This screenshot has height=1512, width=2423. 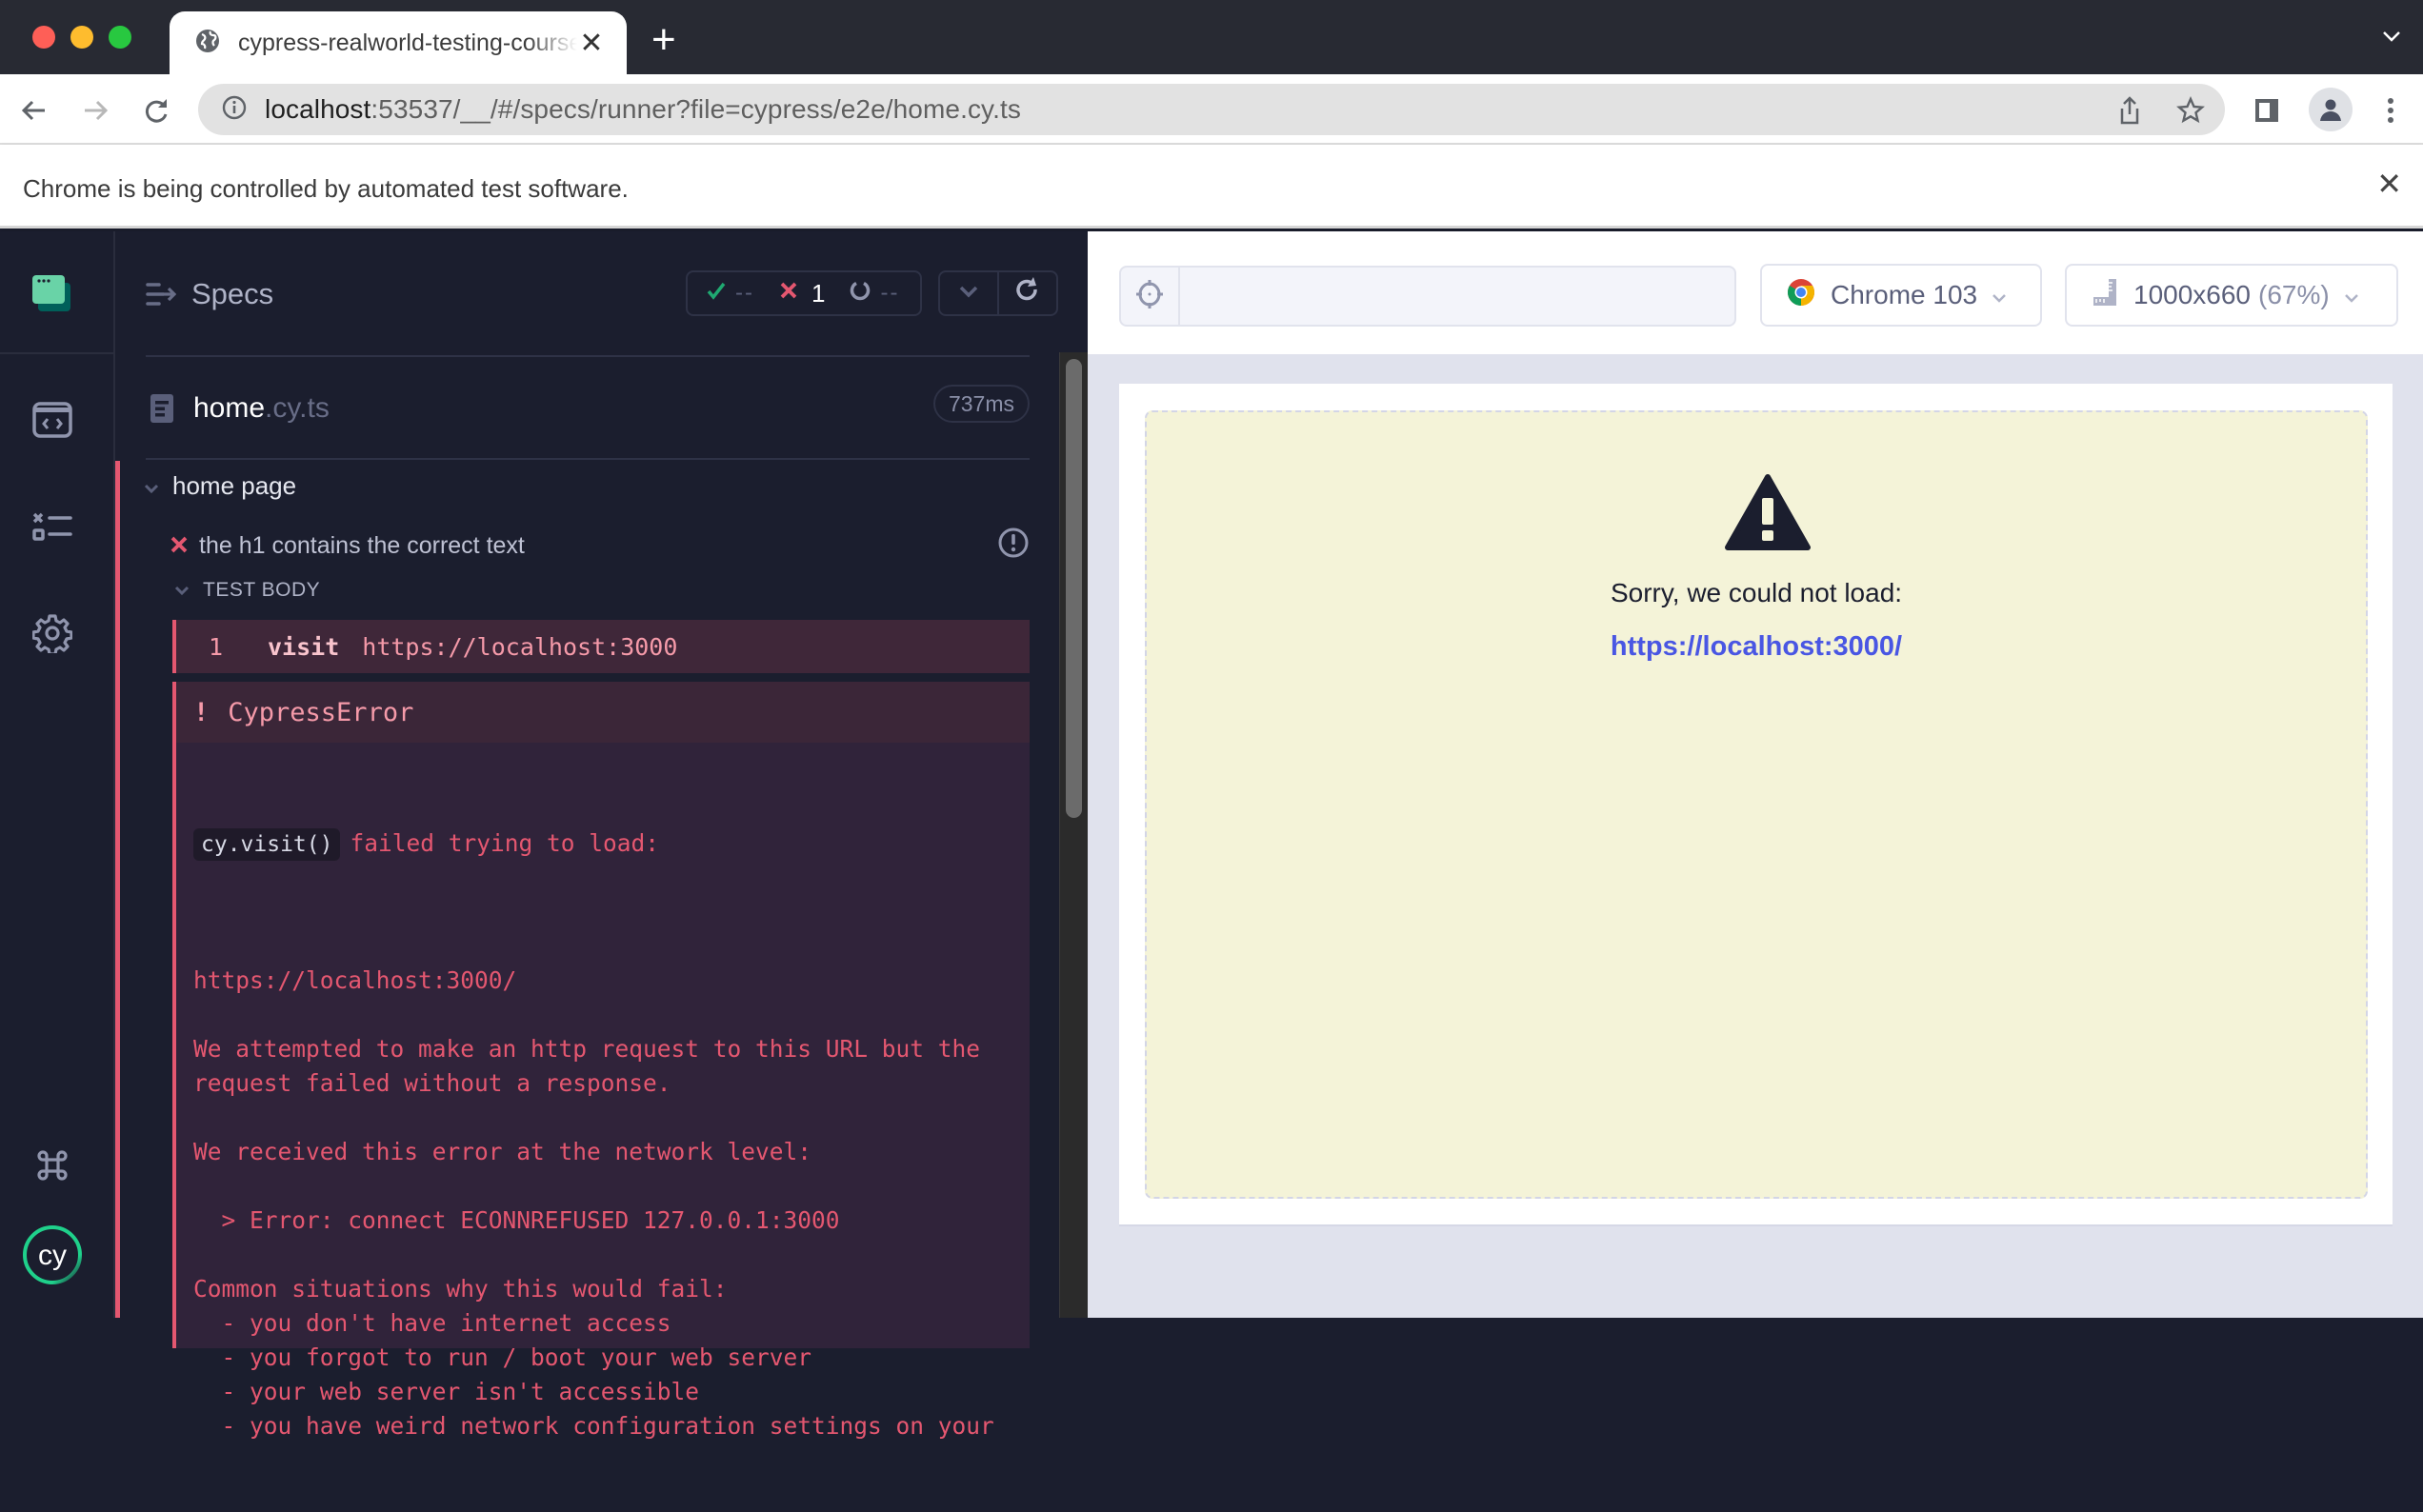 What do you see at coordinates (2331, 109) in the screenshot?
I see `profile-avatar` at bounding box center [2331, 109].